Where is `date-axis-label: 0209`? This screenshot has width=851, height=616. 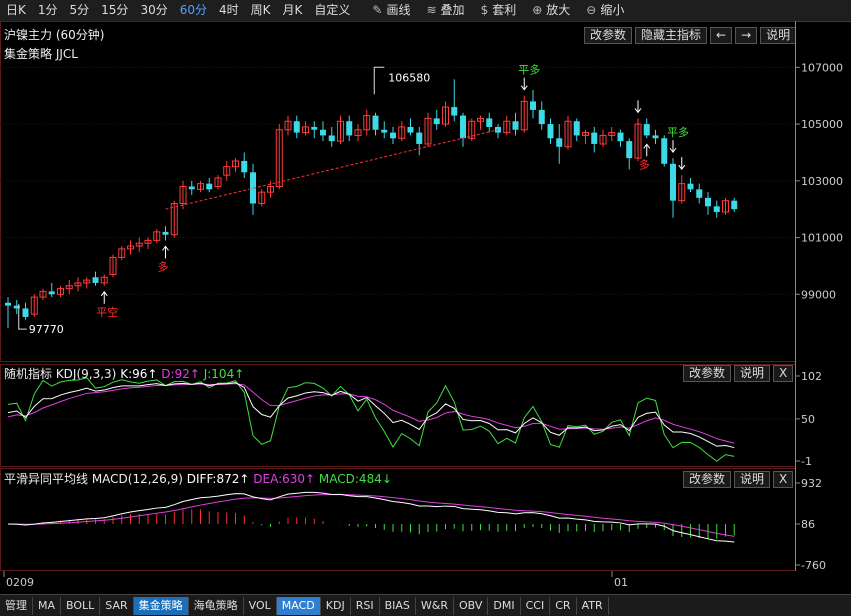
date-axis-label: 0209 is located at coordinates (20, 582).